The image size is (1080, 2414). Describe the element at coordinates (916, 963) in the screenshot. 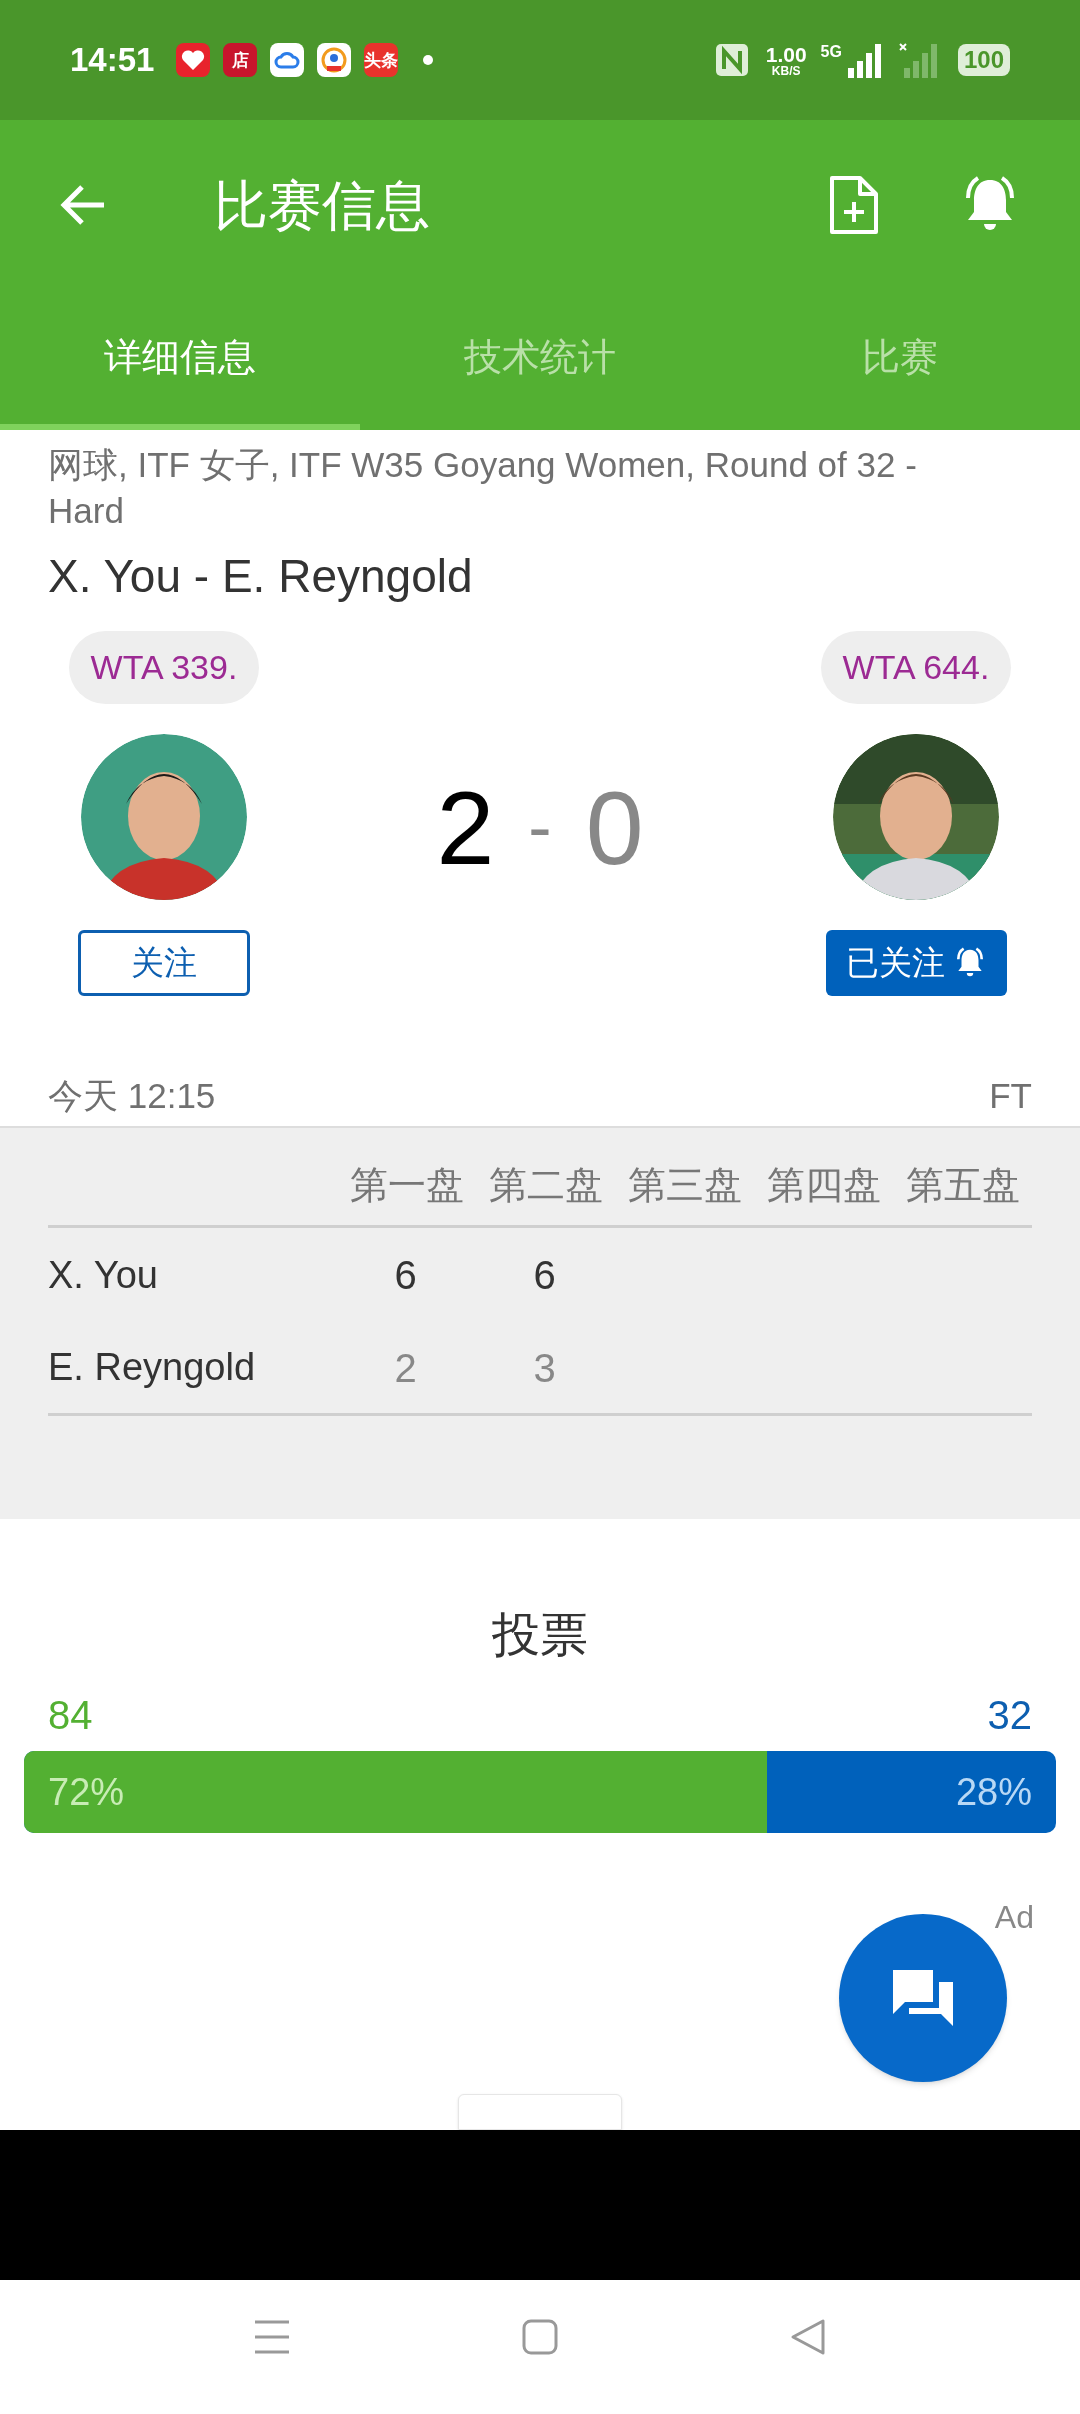

I see `follow-button: 已关注` at that location.